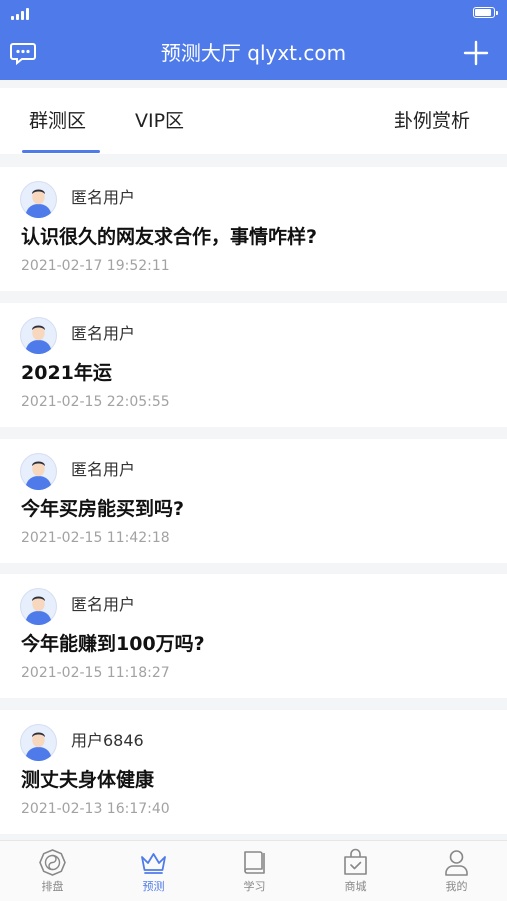 The height and width of the screenshot is (901, 507). I want to click on post-date: 2021-02-13 16:17:40, so click(95, 809).